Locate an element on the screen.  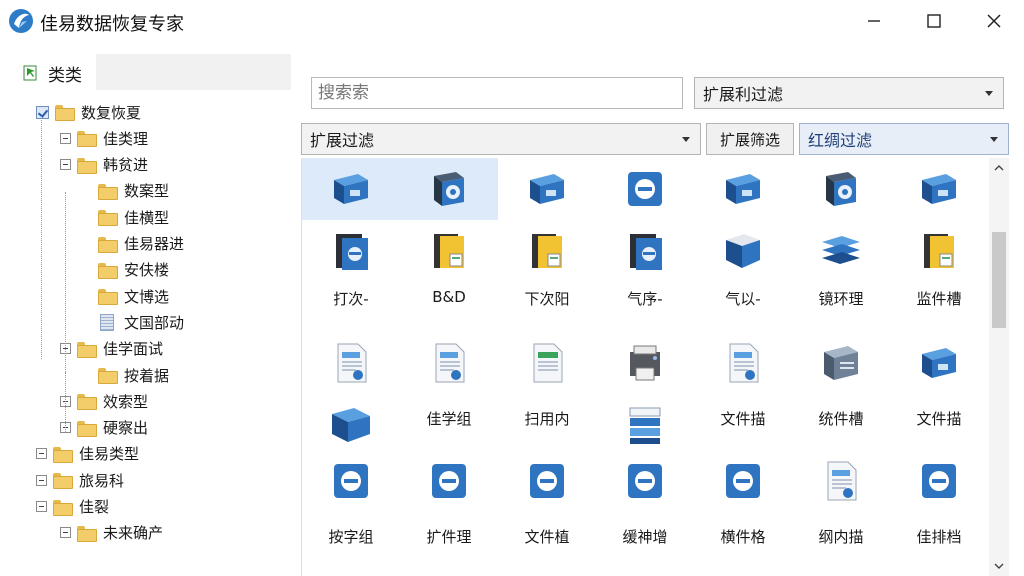
extension-button: 扩展筛选 is located at coordinates (750, 139).